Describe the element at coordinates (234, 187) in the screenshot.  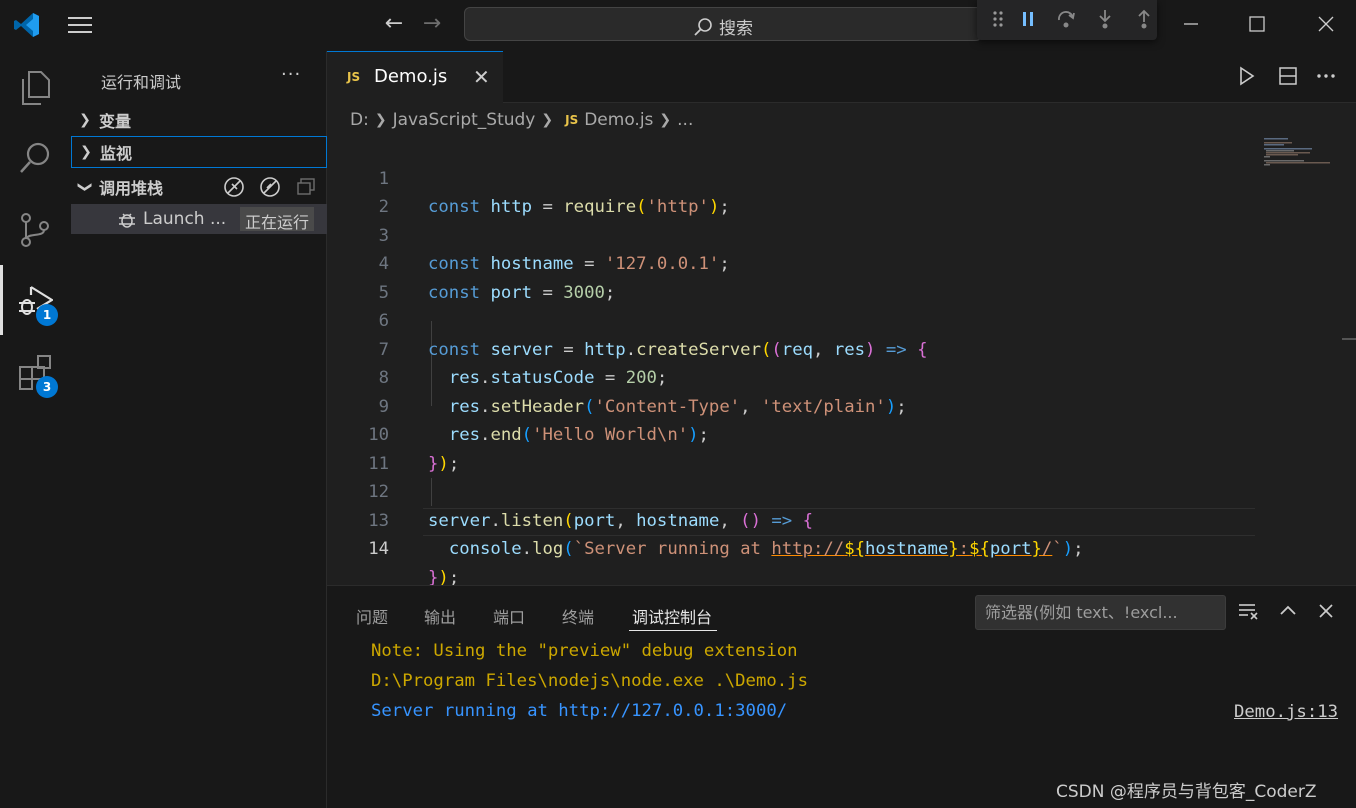
I see `disconnect-icon` at that location.